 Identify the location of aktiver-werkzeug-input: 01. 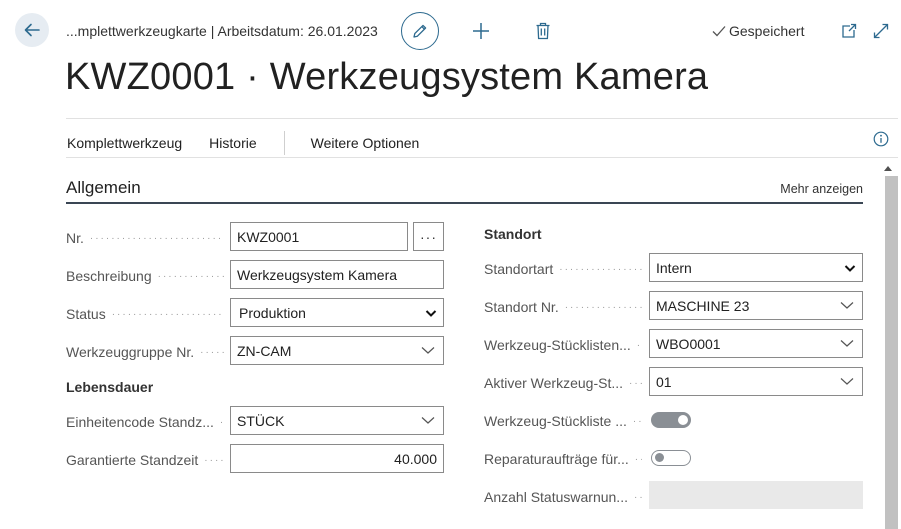
(756, 381).